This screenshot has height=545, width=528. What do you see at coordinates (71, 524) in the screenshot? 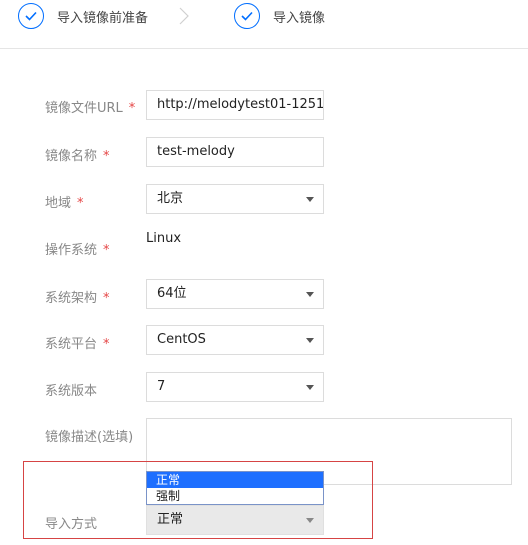
I see `import-mode-label: 导入方式` at bounding box center [71, 524].